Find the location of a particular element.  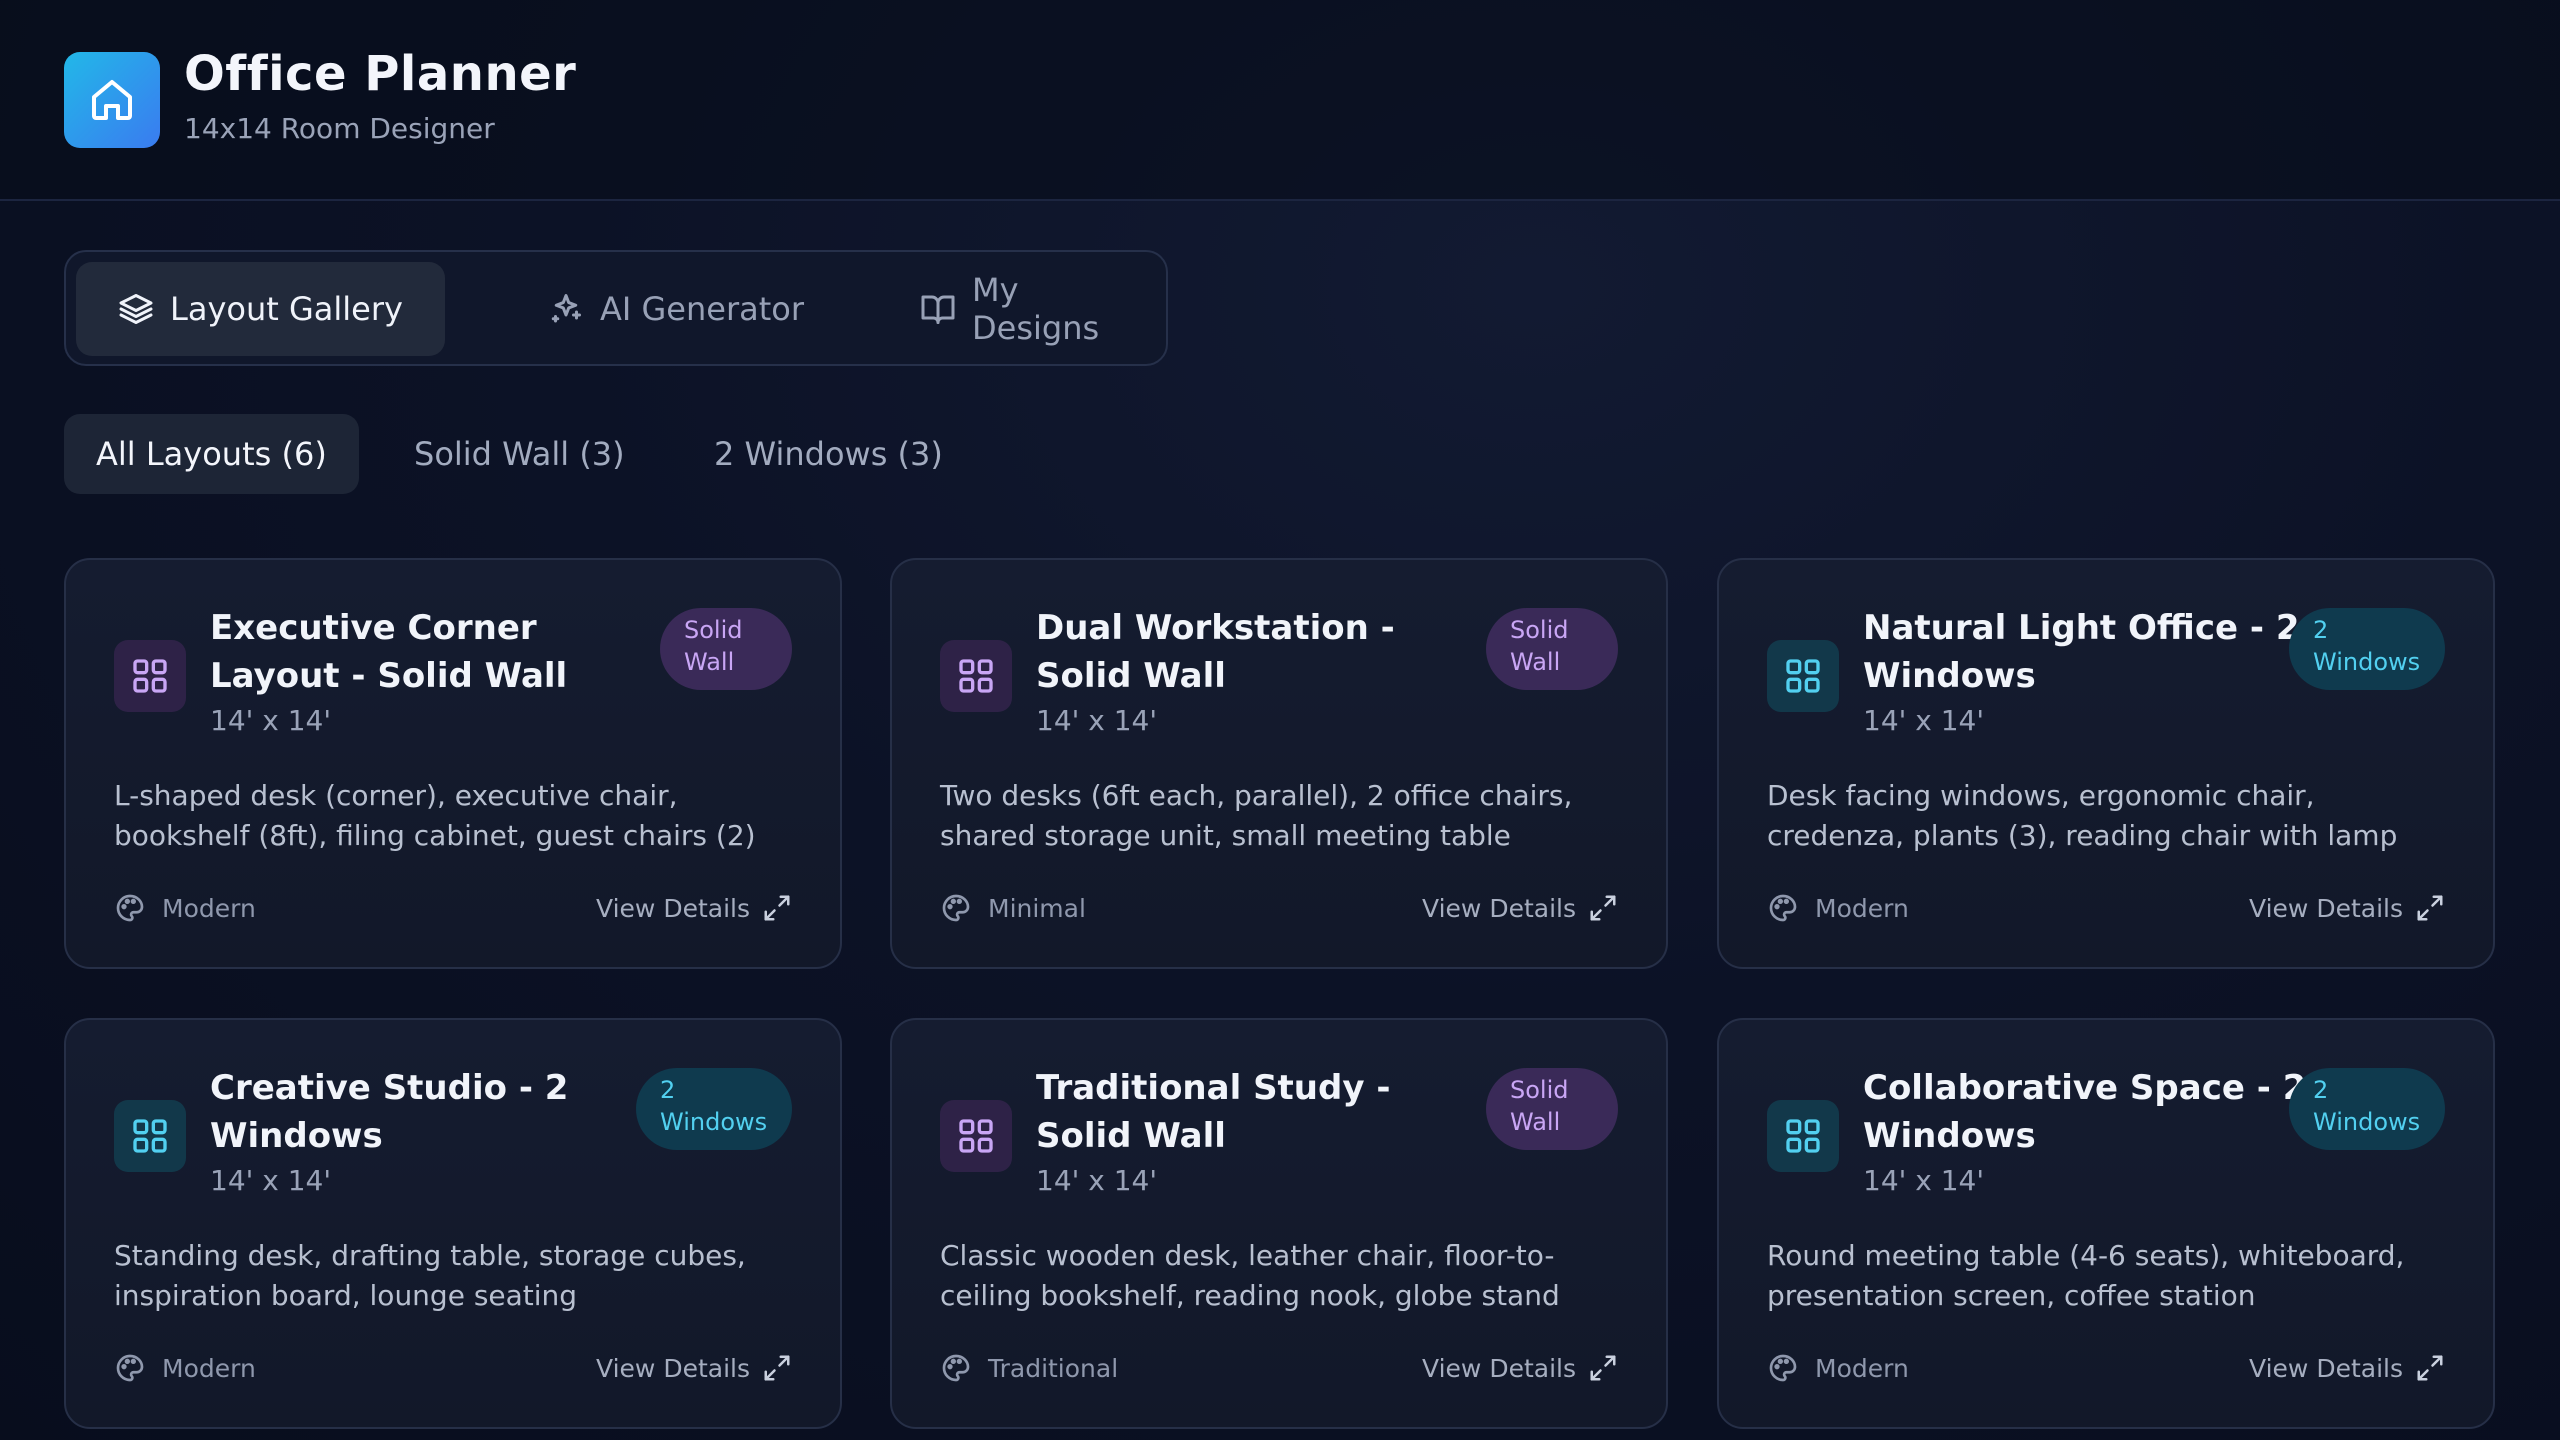

app-subtitle: 14x14 Room Designer is located at coordinates (339, 128).